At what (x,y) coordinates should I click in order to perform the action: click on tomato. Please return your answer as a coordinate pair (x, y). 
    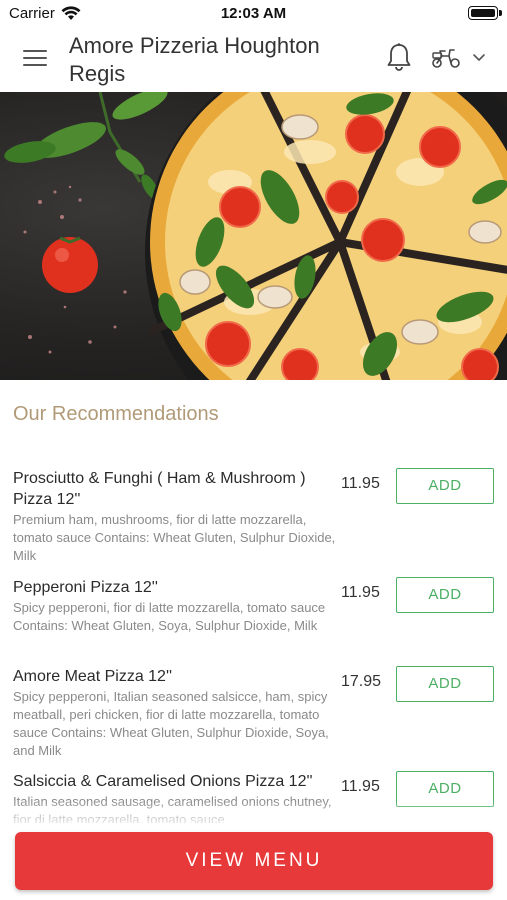
    Looking at the image, I should click on (70, 265).